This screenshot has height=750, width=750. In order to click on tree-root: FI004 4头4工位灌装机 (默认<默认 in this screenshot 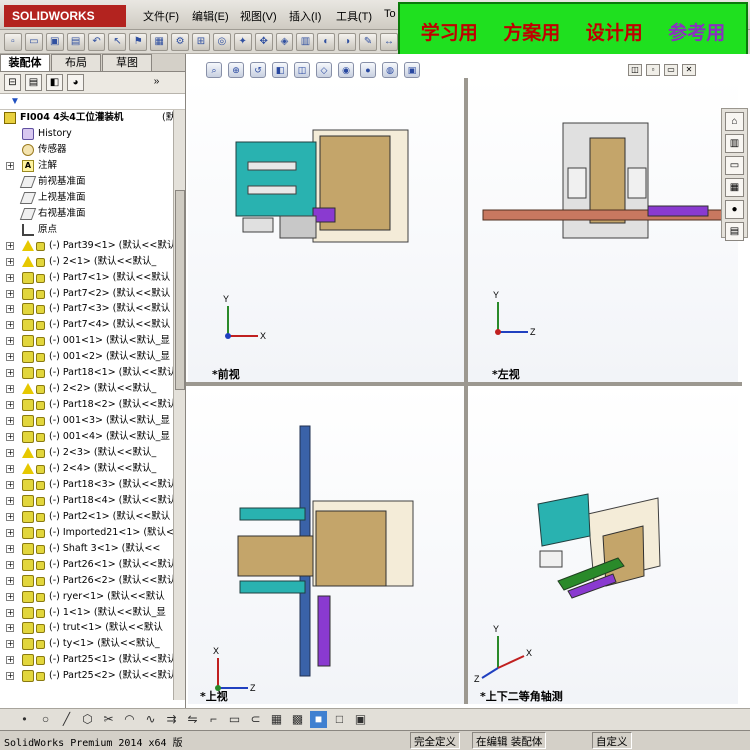, I will do `click(92, 118)`.